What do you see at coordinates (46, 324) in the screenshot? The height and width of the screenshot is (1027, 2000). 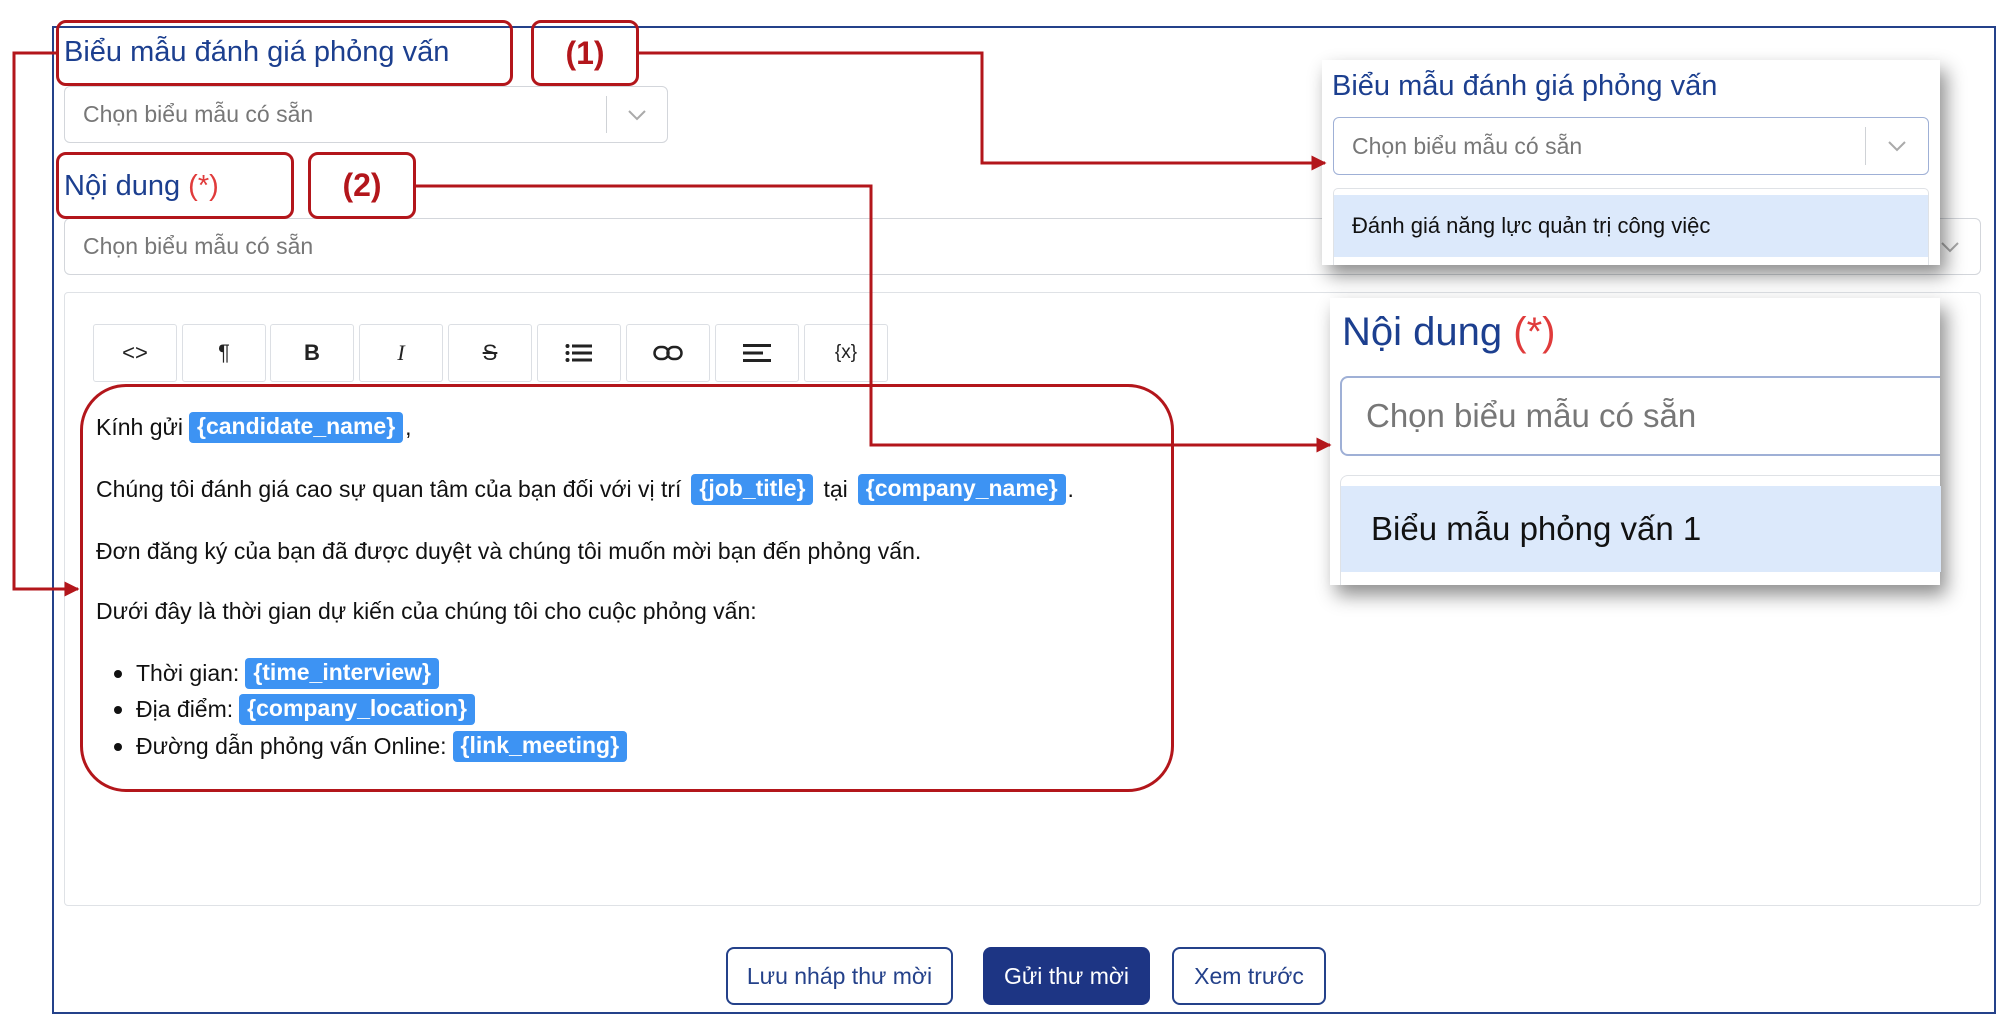 I see `connector-left-arrow` at bounding box center [46, 324].